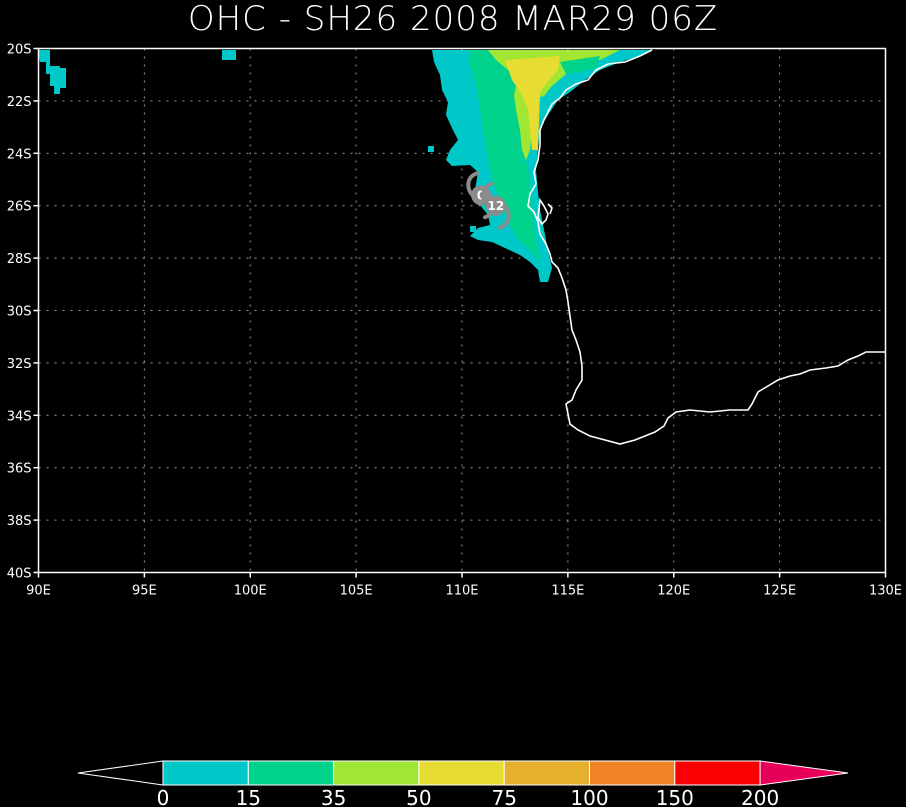 Image resolution: width=906 pixels, height=807 pixels. I want to click on track-time-label: 12, so click(496, 206).